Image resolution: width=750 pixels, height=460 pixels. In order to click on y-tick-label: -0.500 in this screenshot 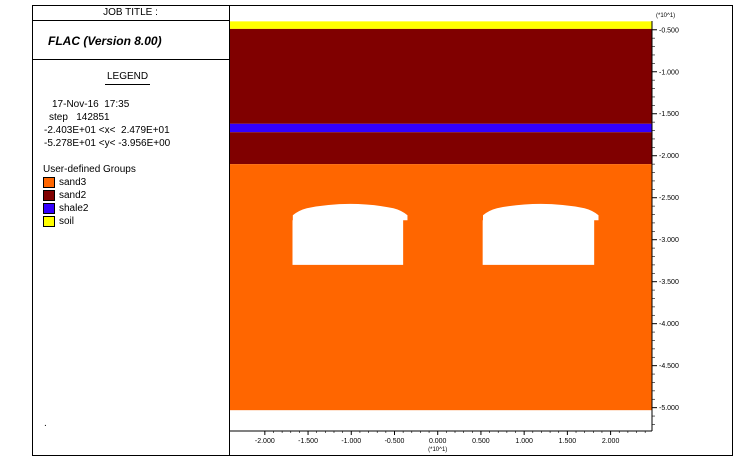, I will do `click(669, 30)`.